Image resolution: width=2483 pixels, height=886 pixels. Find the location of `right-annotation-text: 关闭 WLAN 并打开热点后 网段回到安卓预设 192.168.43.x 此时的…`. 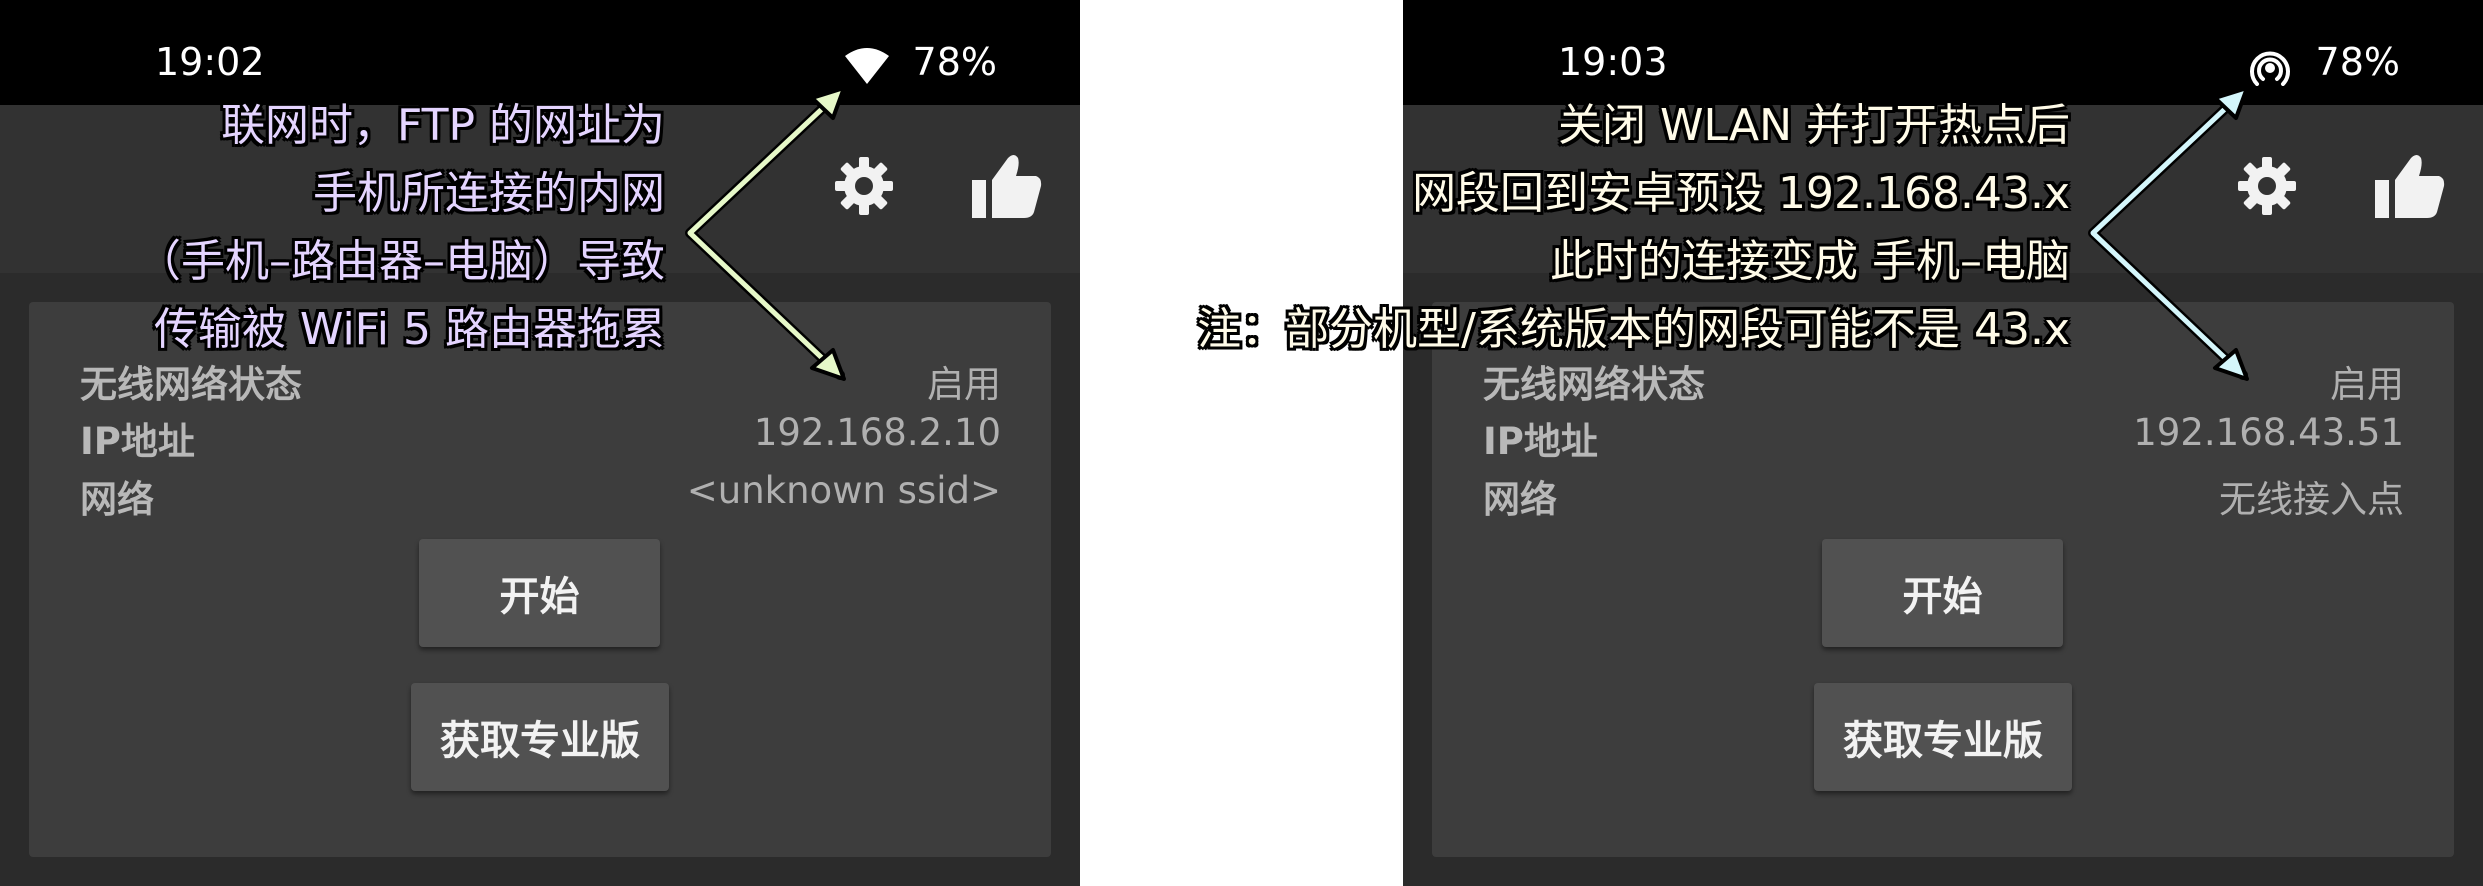

right-annotation-text: 关闭 WLAN 并打开热点后 网段回到安卓预设 192.168.43.x 此时的… is located at coordinates (1633, 228).